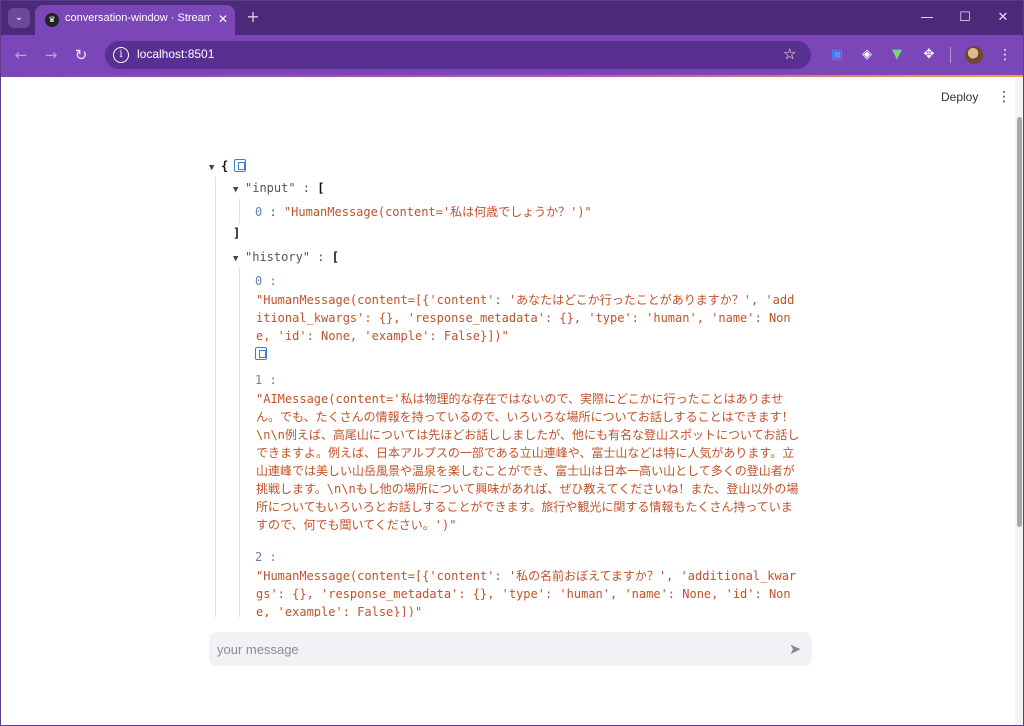 This screenshot has width=1024, height=726. Describe the element at coordinates (497, 649) in the screenshot. I see `chat-message-input` at that location.